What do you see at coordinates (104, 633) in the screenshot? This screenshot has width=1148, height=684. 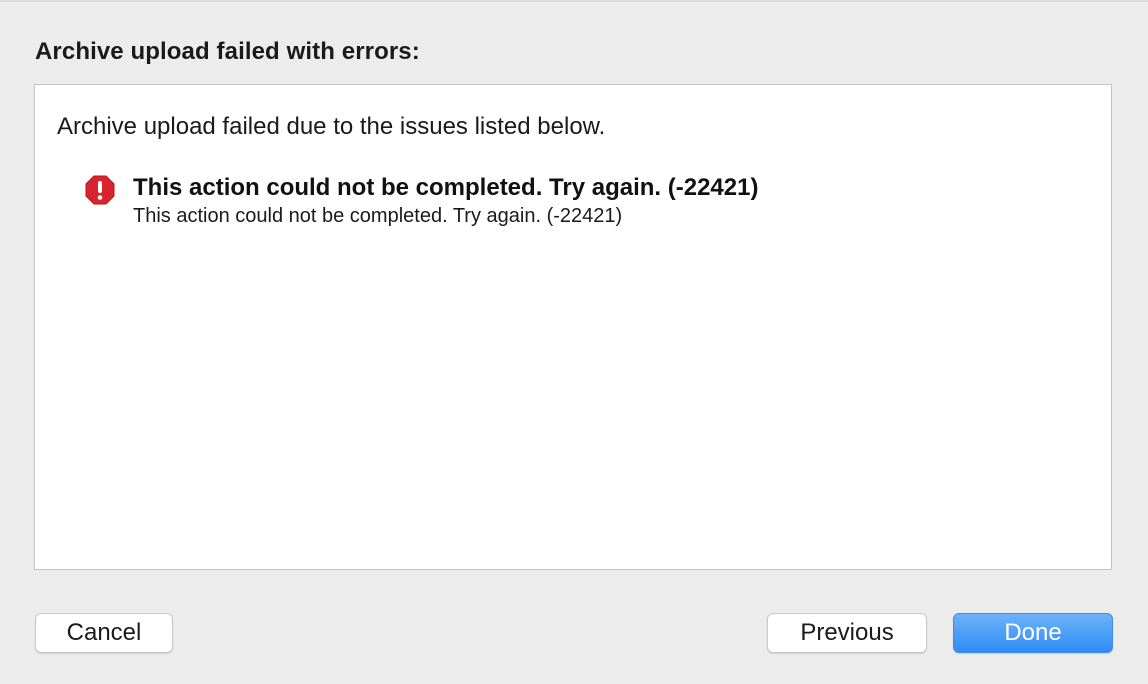 I see `cancel-button: Cancel` at bounding box center [104, 633].